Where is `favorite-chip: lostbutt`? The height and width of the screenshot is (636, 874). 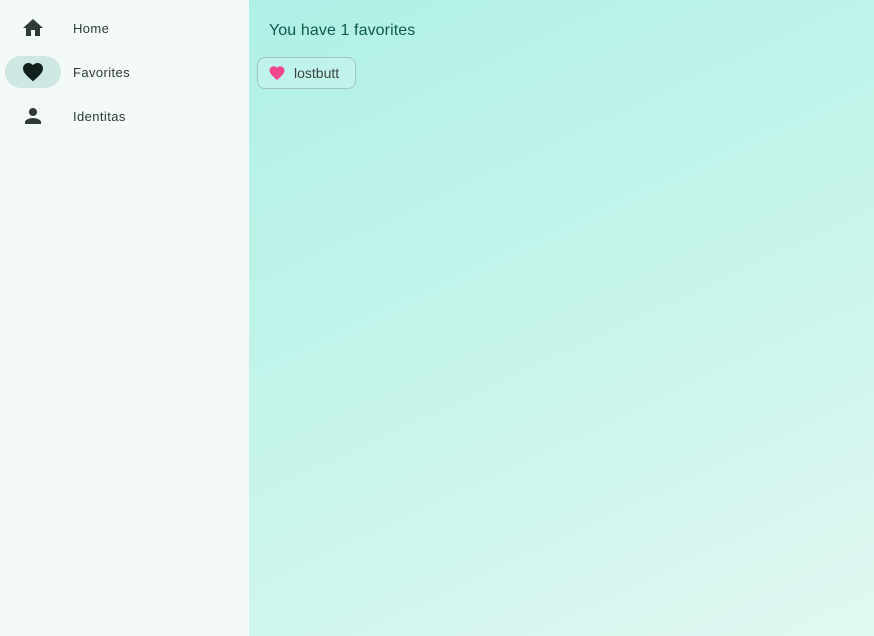
favorite-chip: lostbutt is located at coordinates (307, 73).